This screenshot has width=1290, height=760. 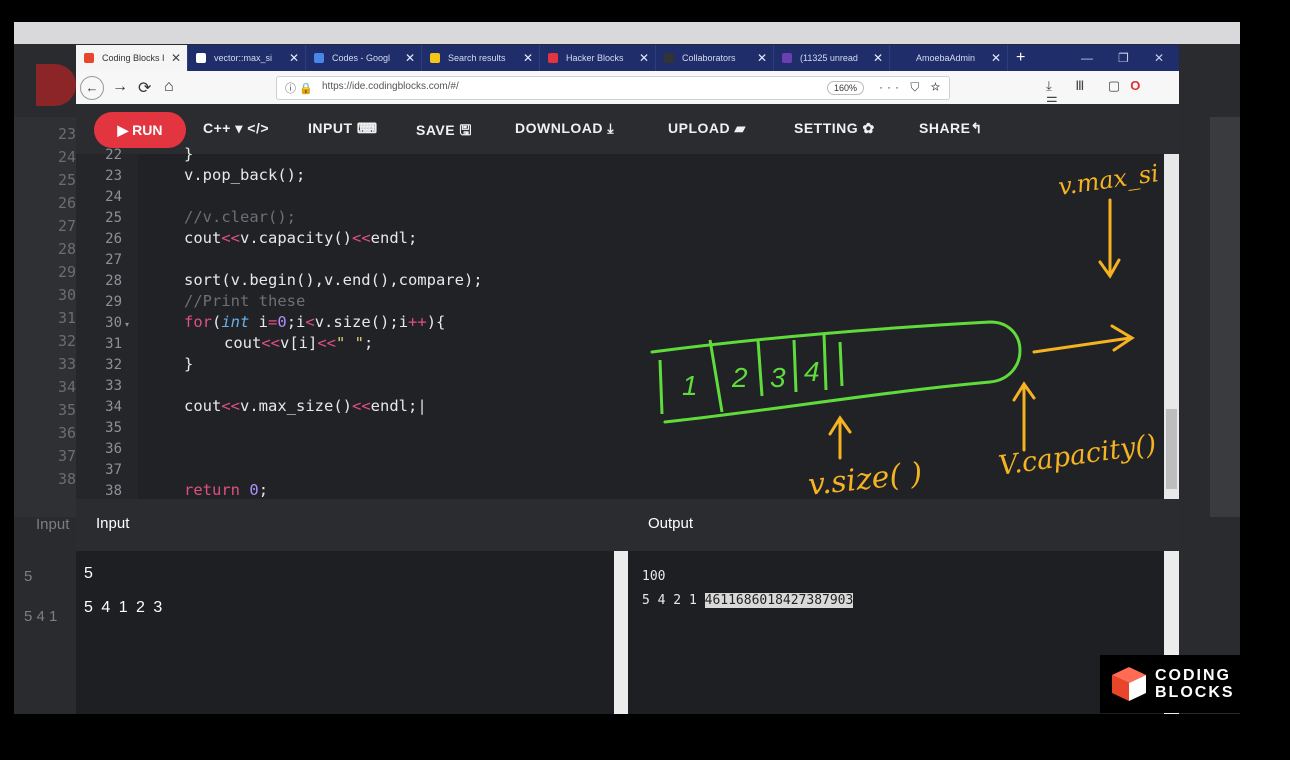 I want to click on tab-amoeba-admin: AmoebaAdmin ✕, so click(x=949, y=58).